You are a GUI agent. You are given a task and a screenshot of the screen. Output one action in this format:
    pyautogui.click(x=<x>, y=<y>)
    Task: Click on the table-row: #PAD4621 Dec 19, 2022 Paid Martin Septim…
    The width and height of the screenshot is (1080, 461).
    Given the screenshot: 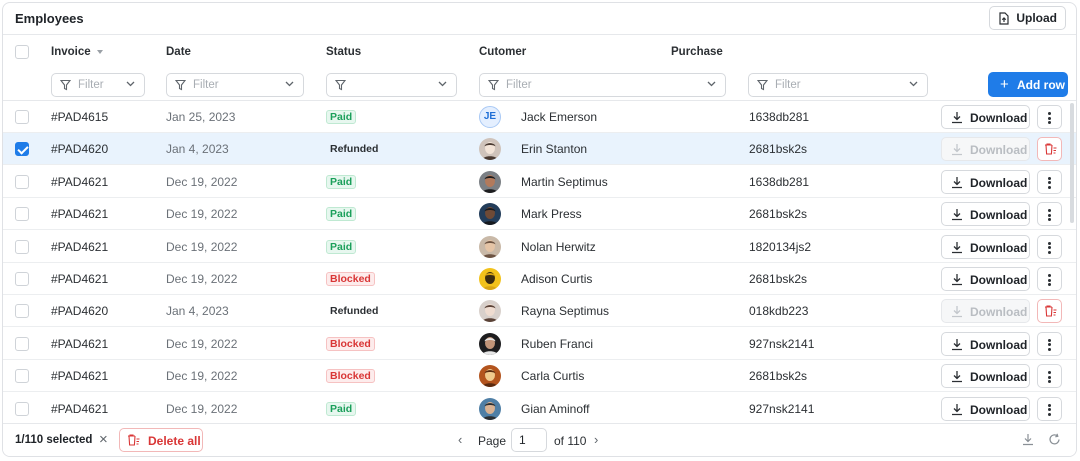 What is the action you would take?
    pyautogui.click(x=539, y=182)
    